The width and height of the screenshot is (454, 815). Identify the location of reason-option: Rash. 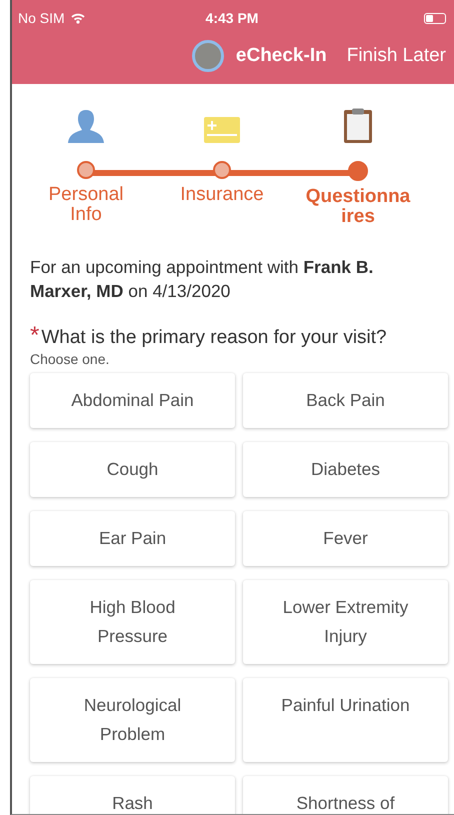
(132, 795).